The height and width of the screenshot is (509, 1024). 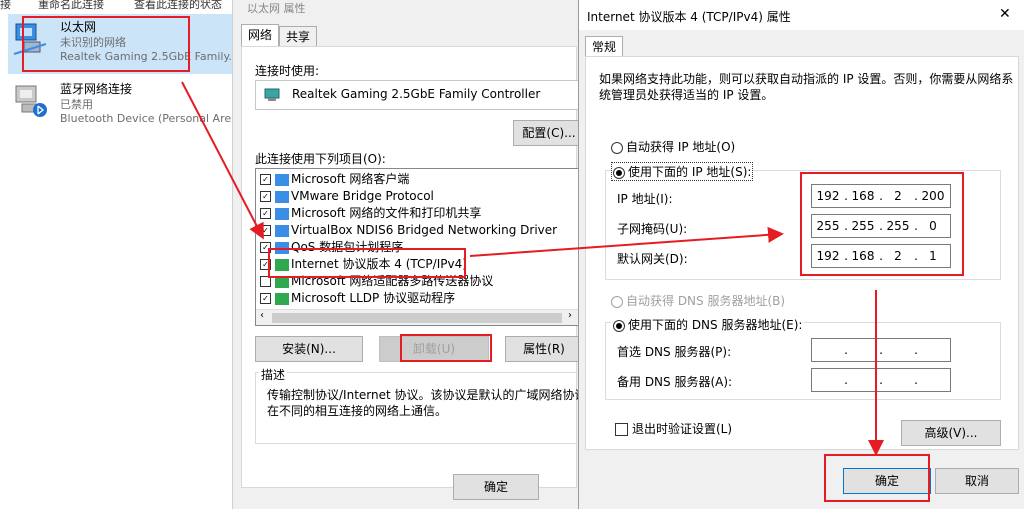 I want to click on scroll-right-icon: ›, so click(x=570, y=315).